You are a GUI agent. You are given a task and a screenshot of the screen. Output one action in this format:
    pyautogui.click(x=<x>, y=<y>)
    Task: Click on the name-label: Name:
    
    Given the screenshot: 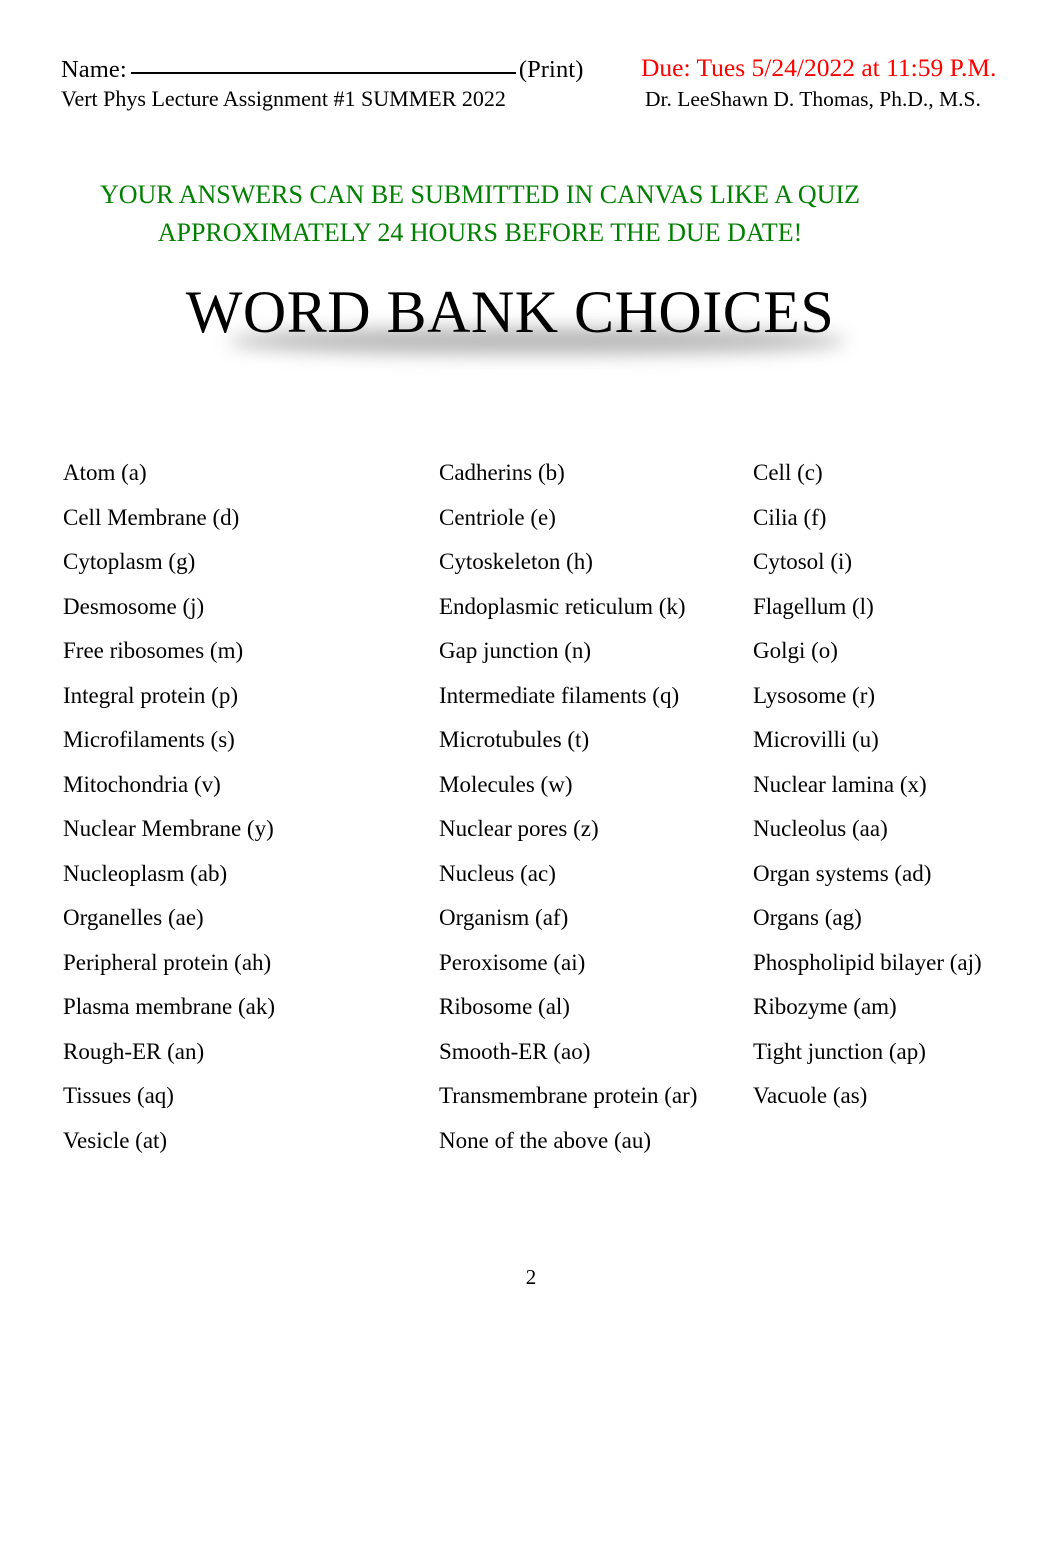 What is the action you would take?
    pyautogui.click(x=94, y=69)
    